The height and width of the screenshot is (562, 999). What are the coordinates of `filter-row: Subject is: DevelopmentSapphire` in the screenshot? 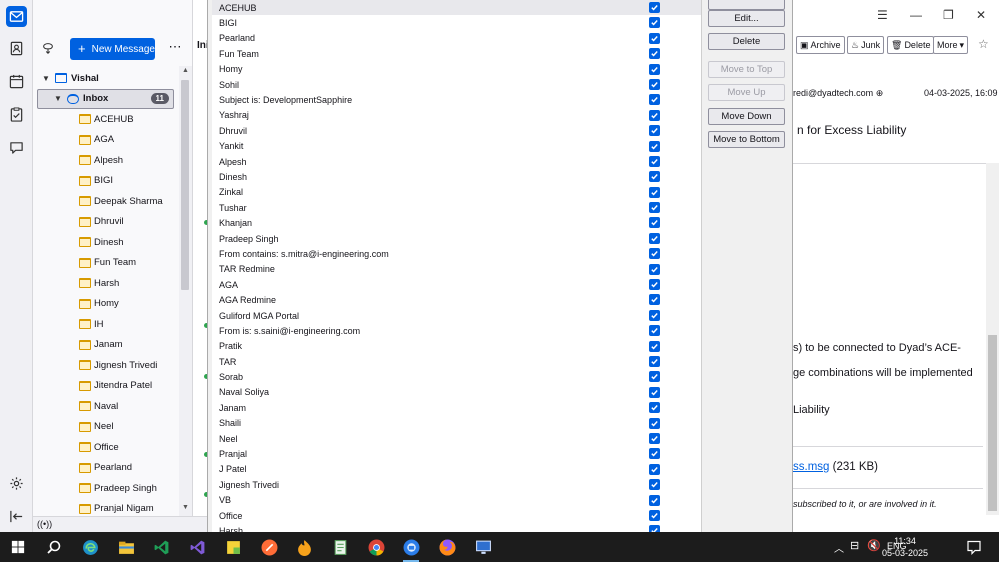 It's located at (456, 99).